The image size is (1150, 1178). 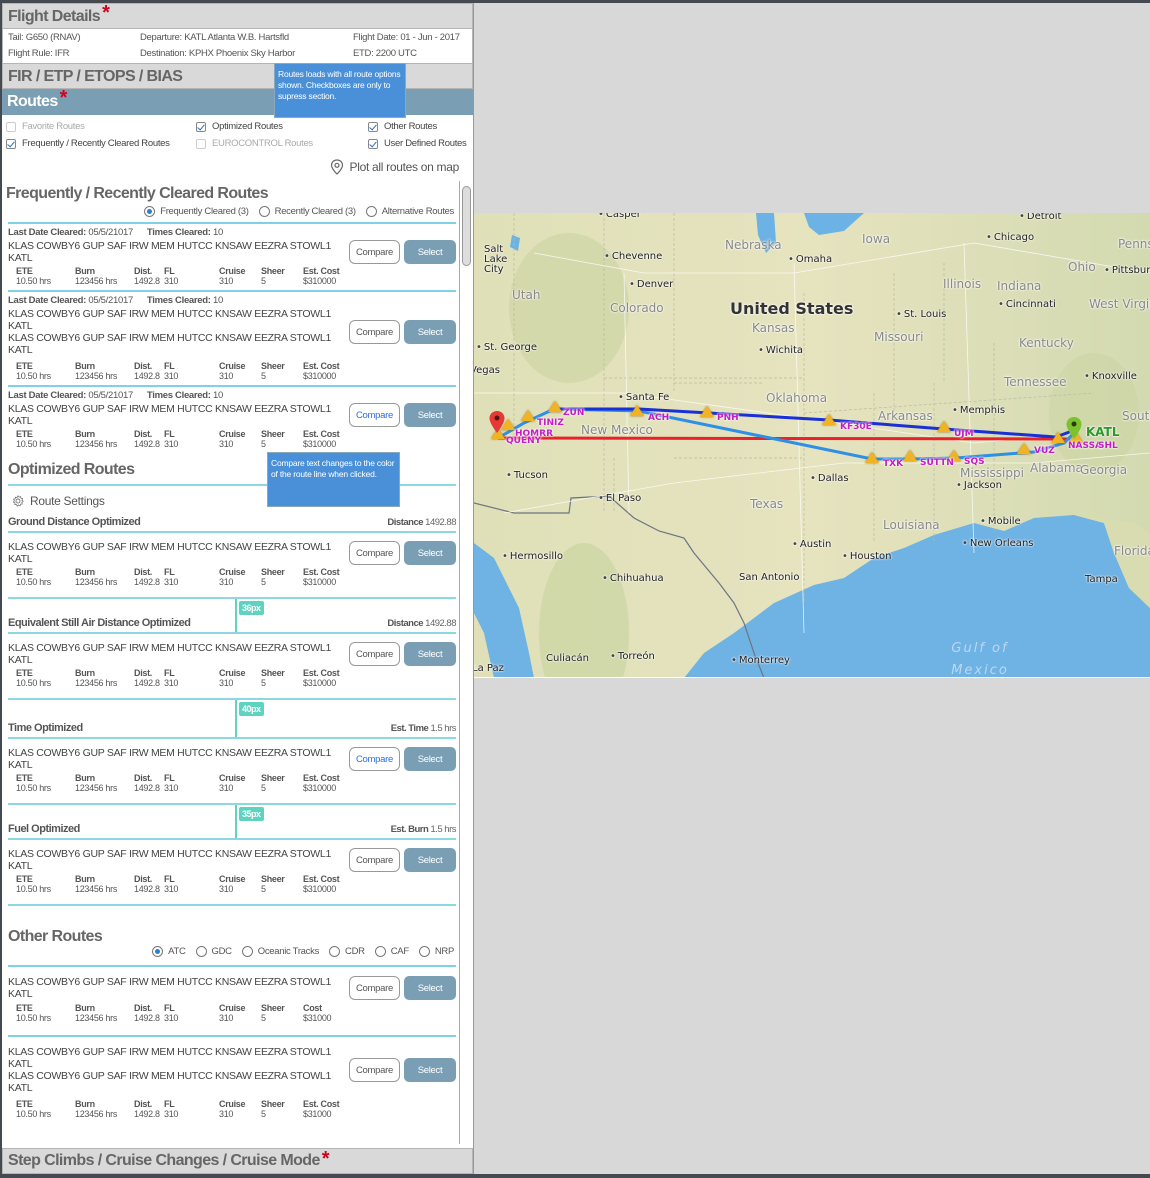 I want to click on spacing-annotation-badge: 35px, so click(x=251, y=814).